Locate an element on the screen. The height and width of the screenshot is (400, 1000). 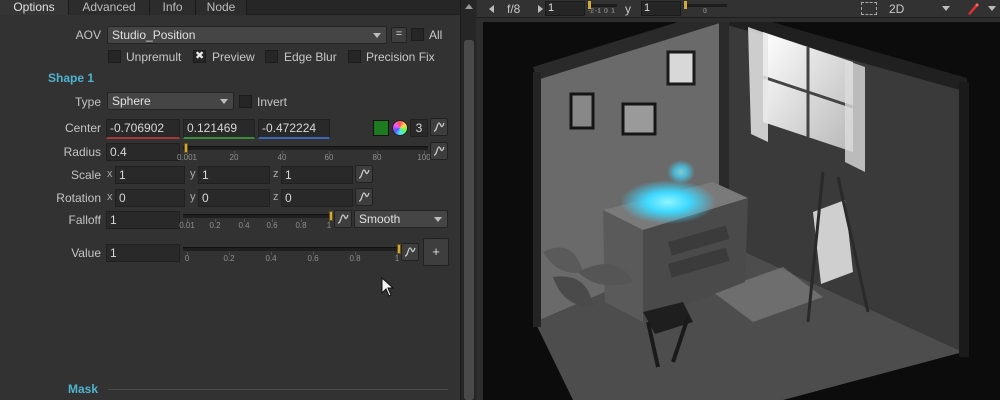
scale-y-axis-label: y is located at coordinates (193, 174).